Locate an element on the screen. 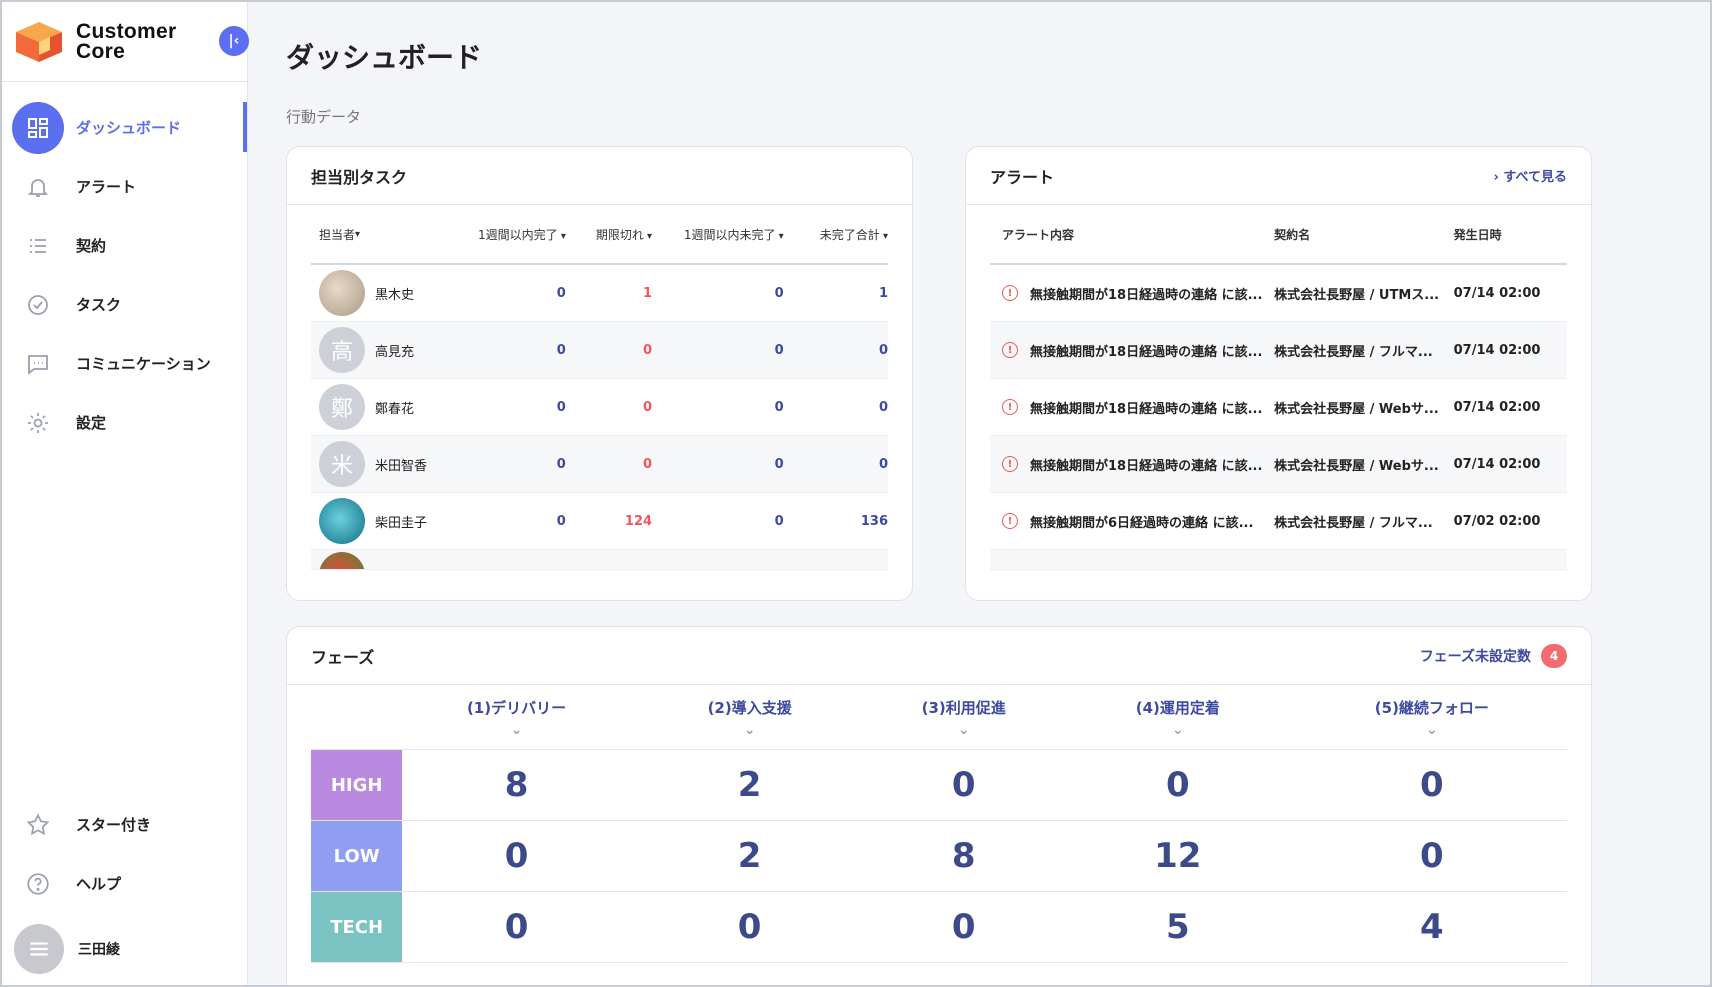 The width and height of the screenshot is (1712, 987). table-header: 担当者 1週間以内完了 期限切れ 1週間以内未完了 未完了合計 is located at coordinates (599, 235).